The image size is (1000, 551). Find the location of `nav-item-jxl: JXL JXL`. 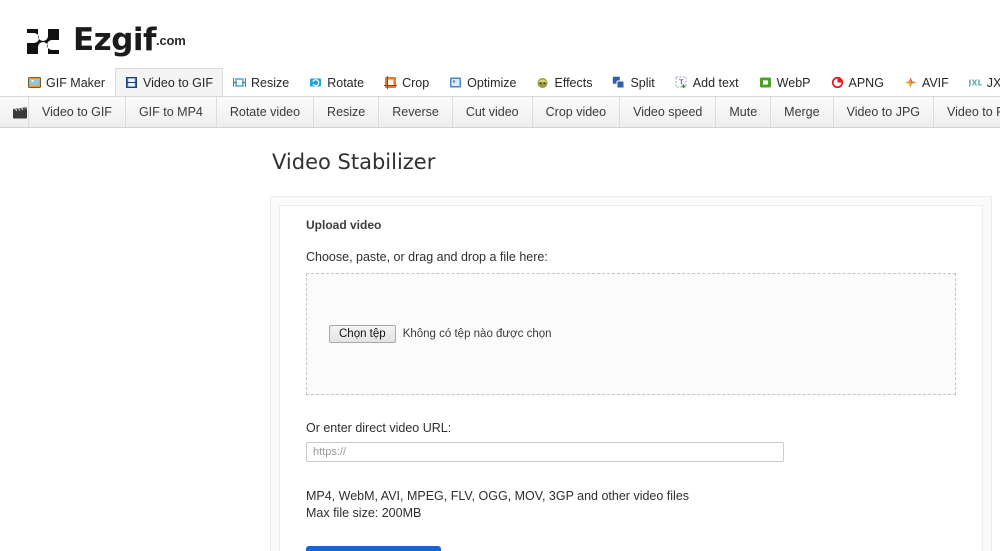

nav-item-jxl: JXL JXL is located at coordinates (979, 82).